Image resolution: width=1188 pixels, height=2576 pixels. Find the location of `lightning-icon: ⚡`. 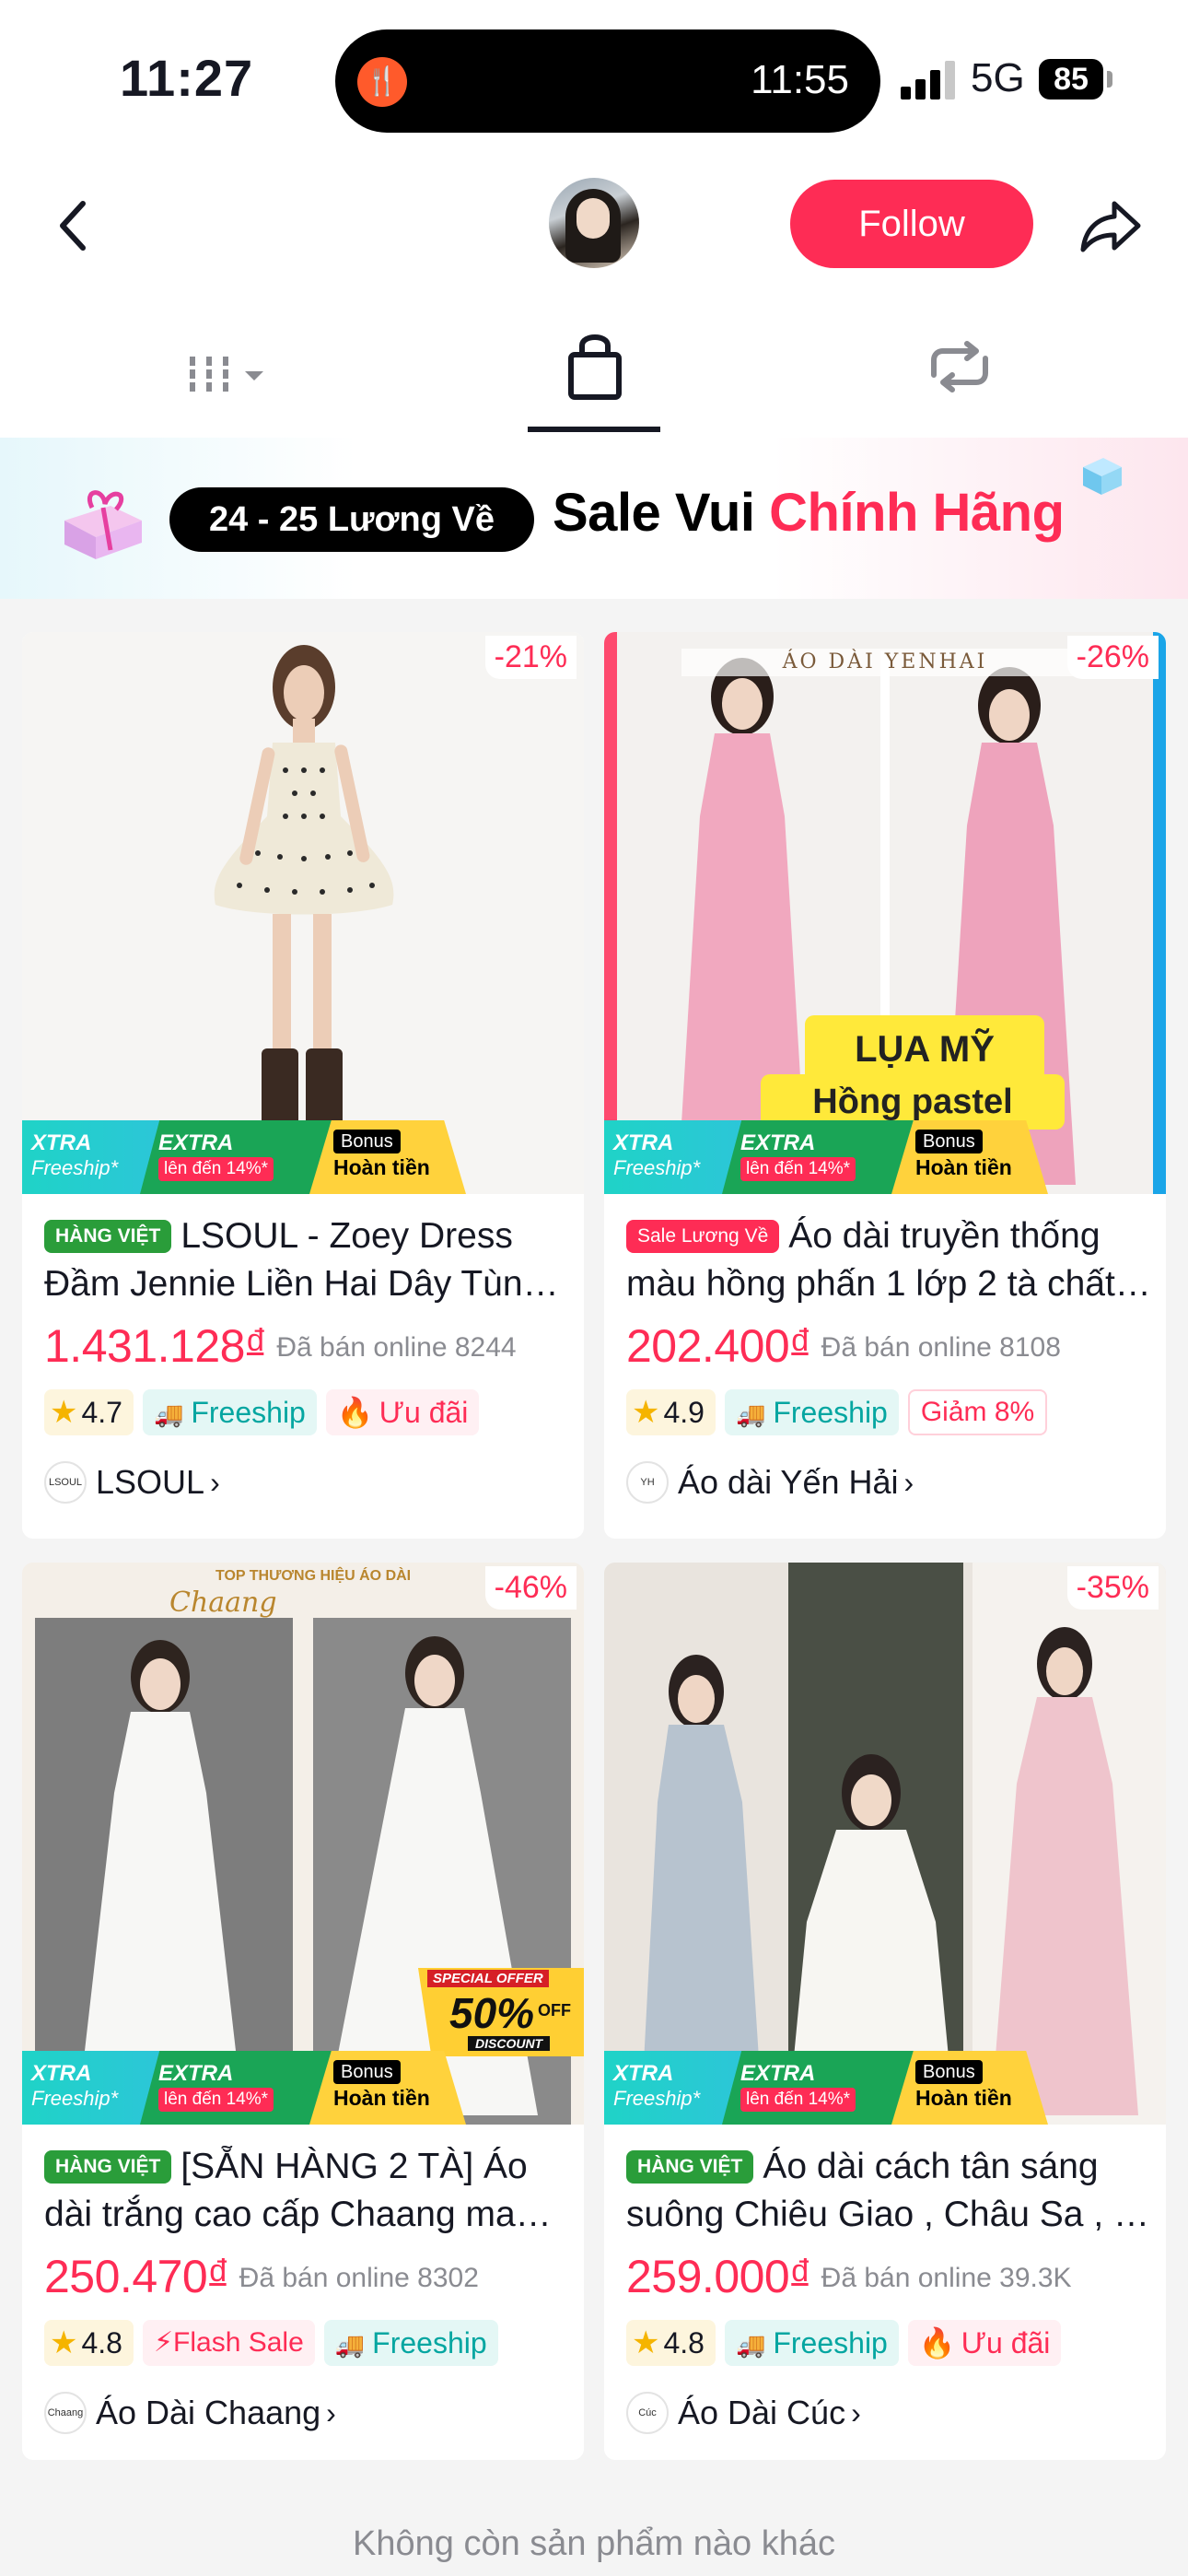

lightning-icon: ⚡ is located at coordinates (163, 2342).